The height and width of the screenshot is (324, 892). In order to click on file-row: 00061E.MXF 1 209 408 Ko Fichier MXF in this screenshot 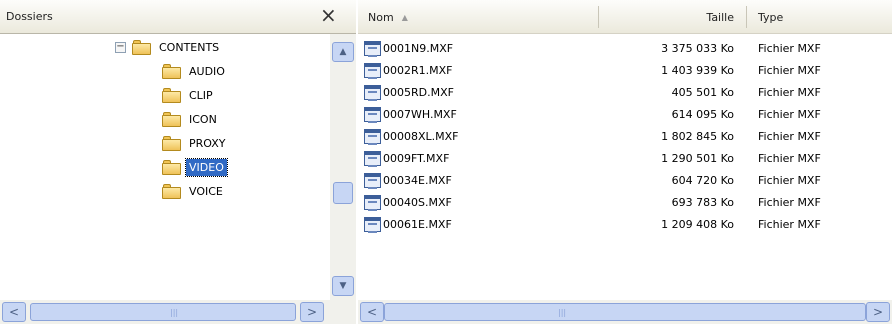, I will do `click(625, 225)`.